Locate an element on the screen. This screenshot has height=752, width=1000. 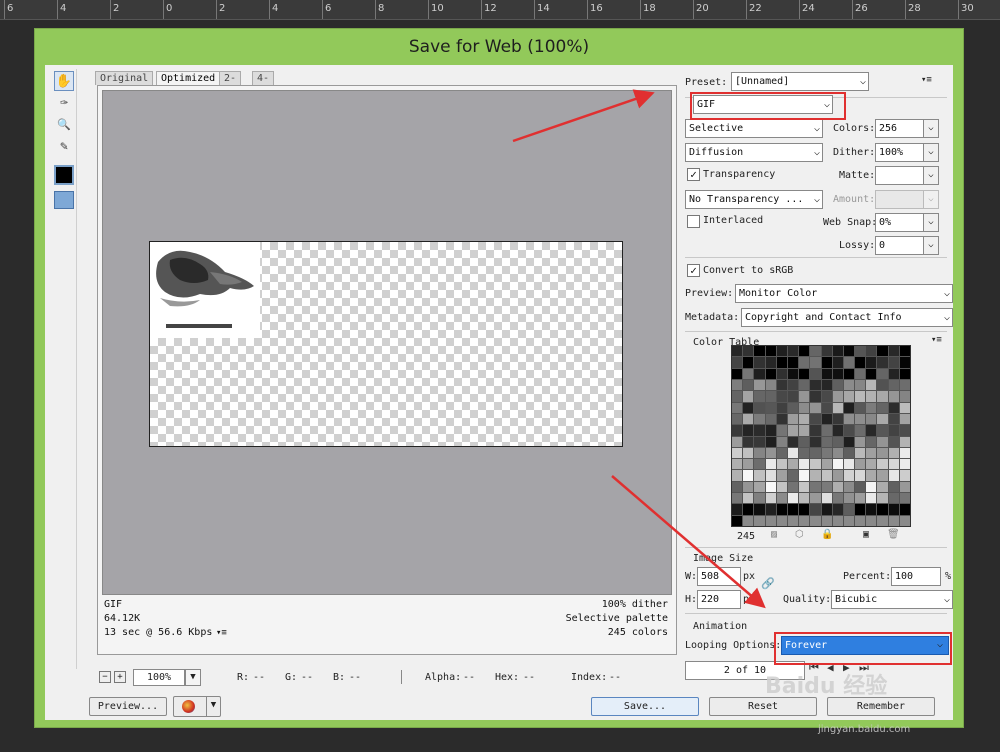
web-shift-icon: ⬡ is located at coordinates (799, 534).